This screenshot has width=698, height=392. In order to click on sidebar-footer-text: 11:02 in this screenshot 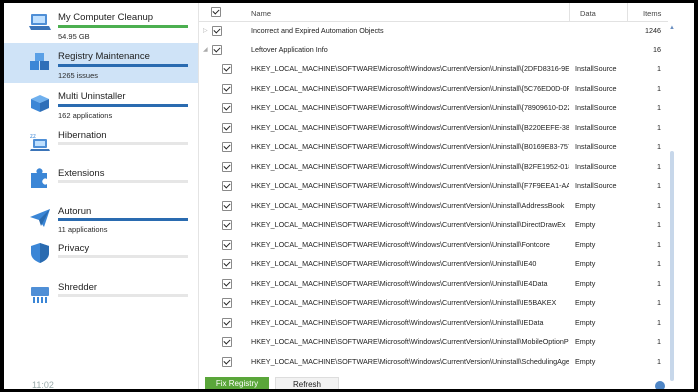, I will do `click(43, 384)`.